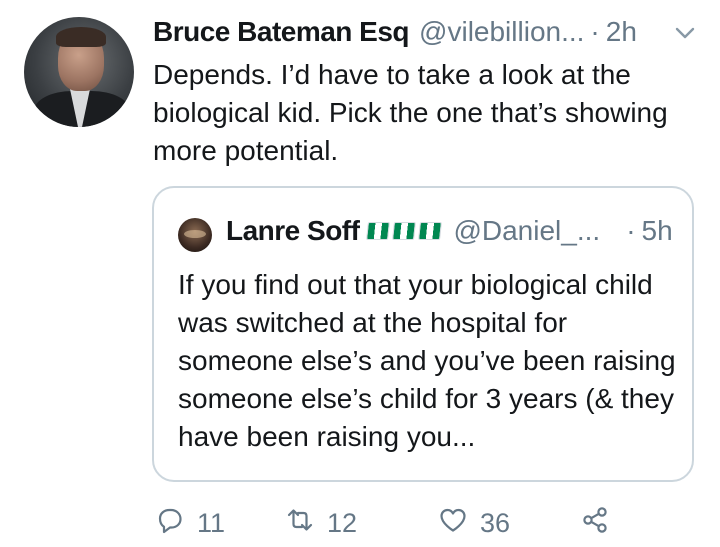  Describe the element at coordinates (685, 33) in the screenshot. I see `chevron-down-icon` at that location.